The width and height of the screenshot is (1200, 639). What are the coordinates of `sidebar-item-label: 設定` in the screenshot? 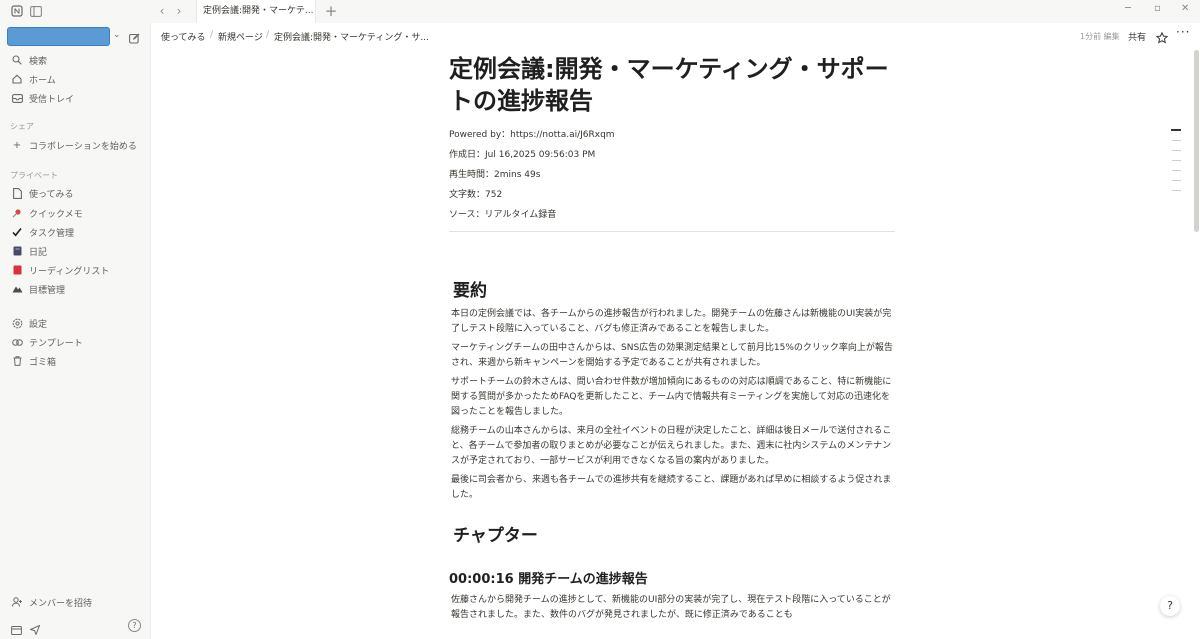 It's located at (38, 324).